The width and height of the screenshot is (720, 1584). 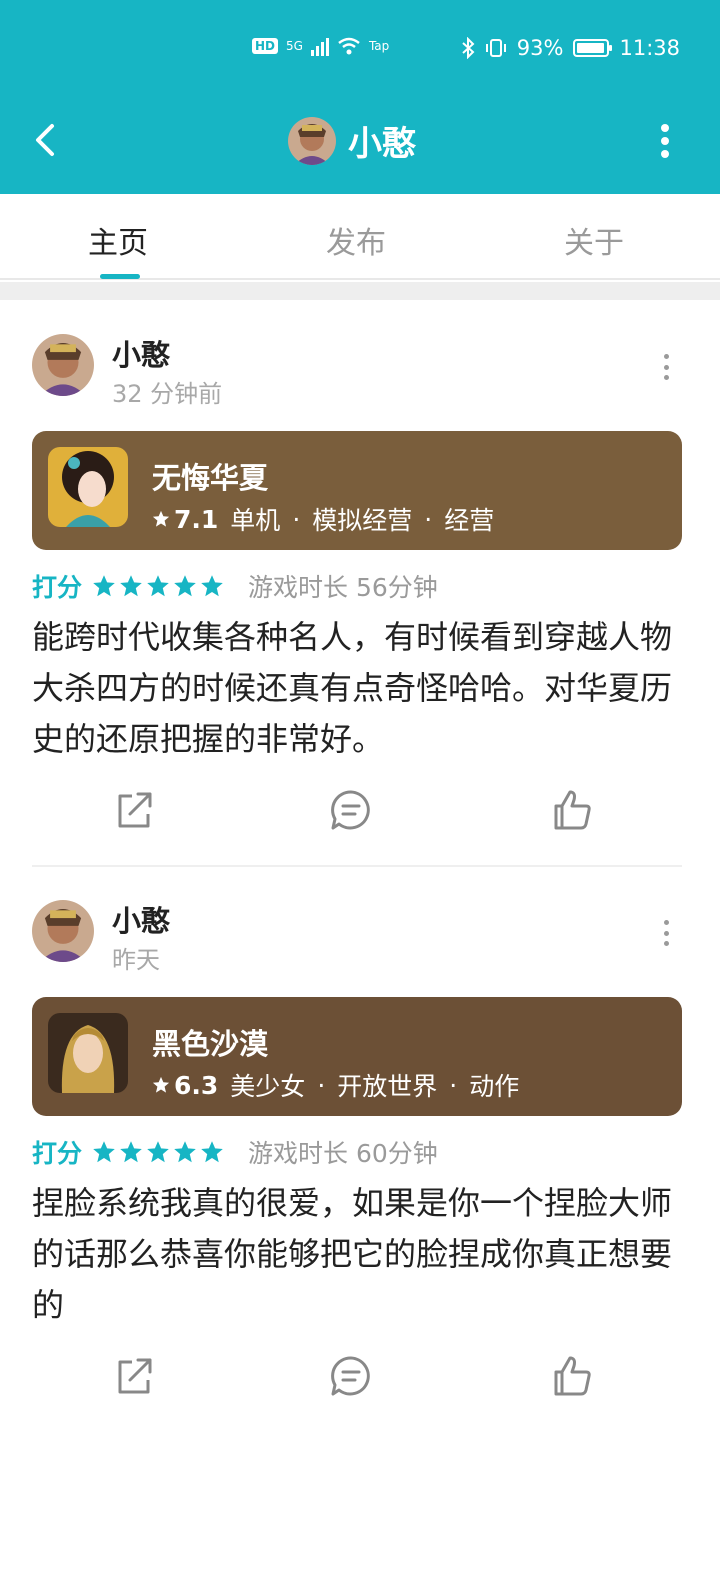 What do you see at coordinates (594, 240) in the screenshot?
I see `tab-about: 关于` at bounding box center [594, 240].